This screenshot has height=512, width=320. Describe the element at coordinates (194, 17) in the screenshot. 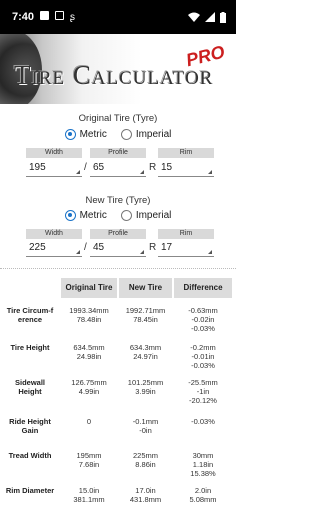

I see `wifi-icon` at that location.